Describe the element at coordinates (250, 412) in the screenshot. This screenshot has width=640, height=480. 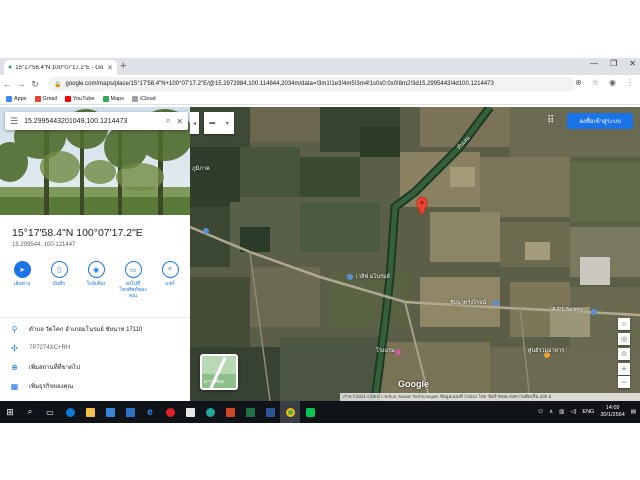
I see `excel-icon` at that location.